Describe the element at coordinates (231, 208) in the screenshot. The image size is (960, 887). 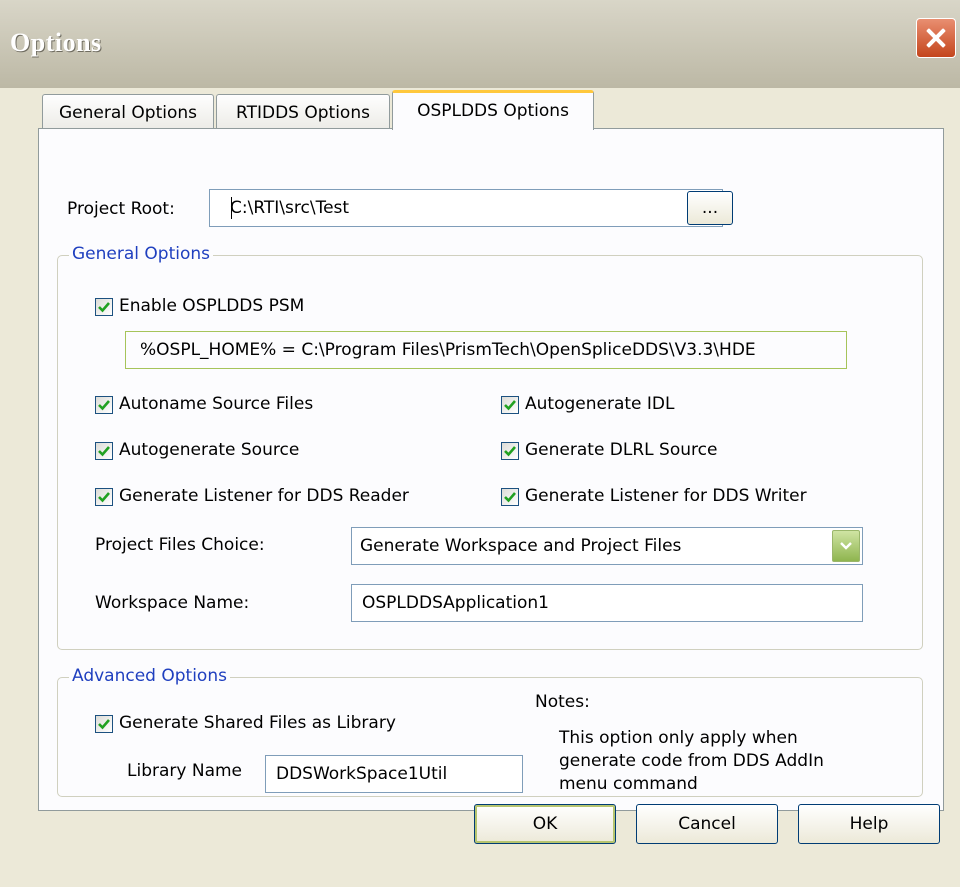
I see `text-caret` at that location.